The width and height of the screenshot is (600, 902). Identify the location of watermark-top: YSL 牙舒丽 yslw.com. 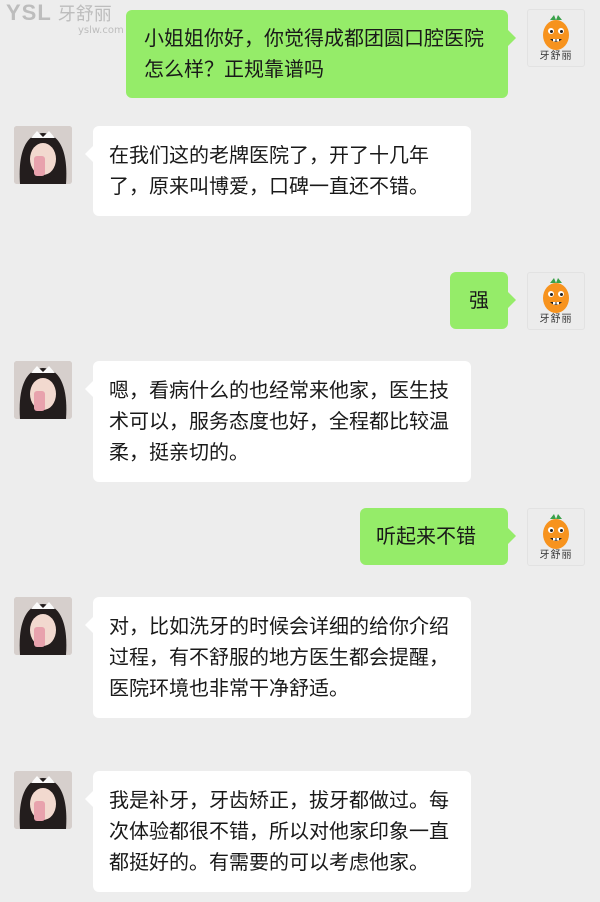
(65, 19).